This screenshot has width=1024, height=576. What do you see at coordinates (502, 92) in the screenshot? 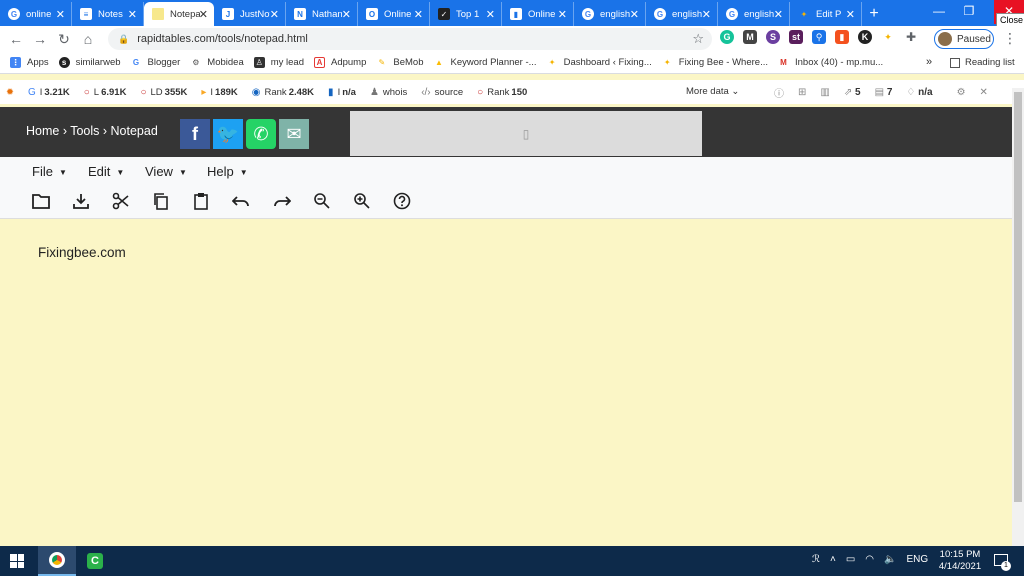
I see `seo-metric: ○ Rank 150` at bounding box center [502, 92].